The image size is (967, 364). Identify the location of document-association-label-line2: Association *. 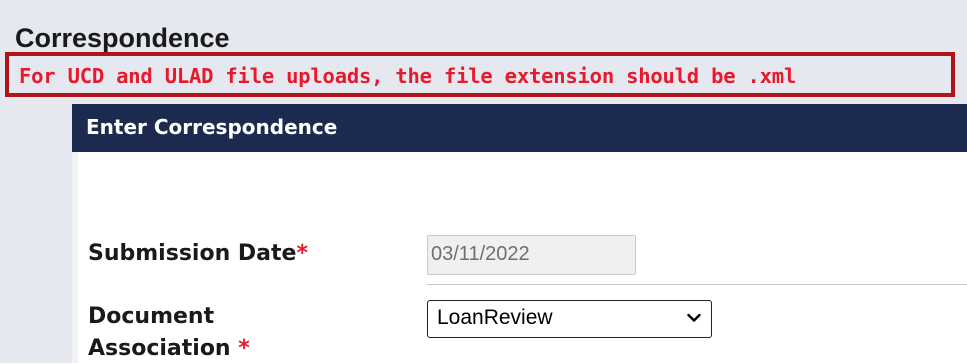
(169, 349).